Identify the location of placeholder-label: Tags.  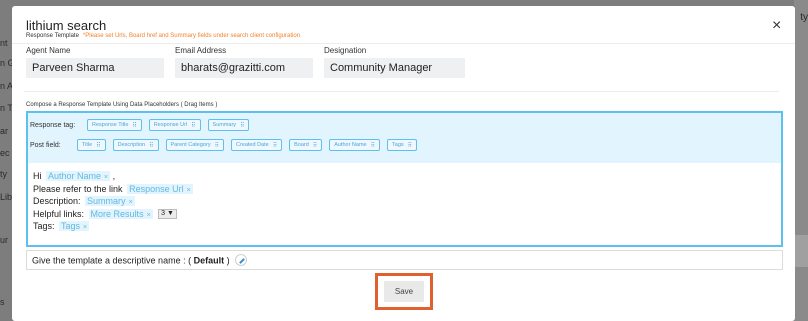
(71, 226).